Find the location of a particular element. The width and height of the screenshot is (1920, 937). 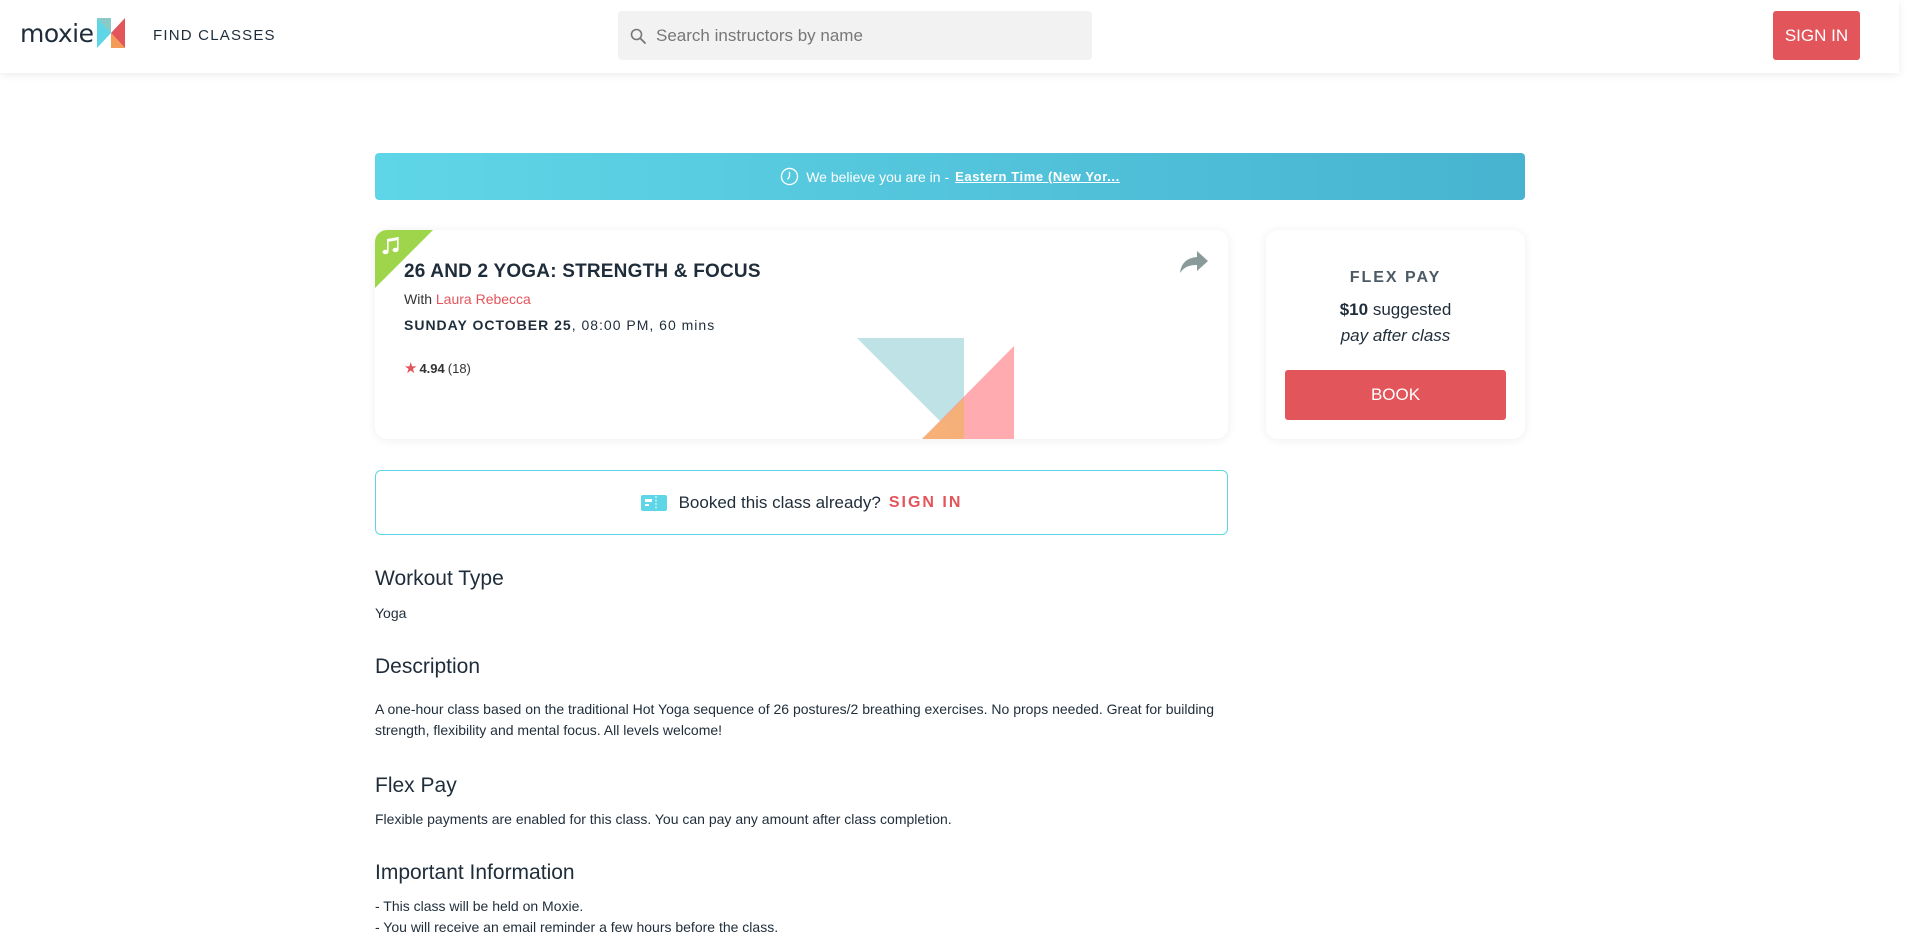

suggested-label: suggested is located at coordinates (1412, 309).